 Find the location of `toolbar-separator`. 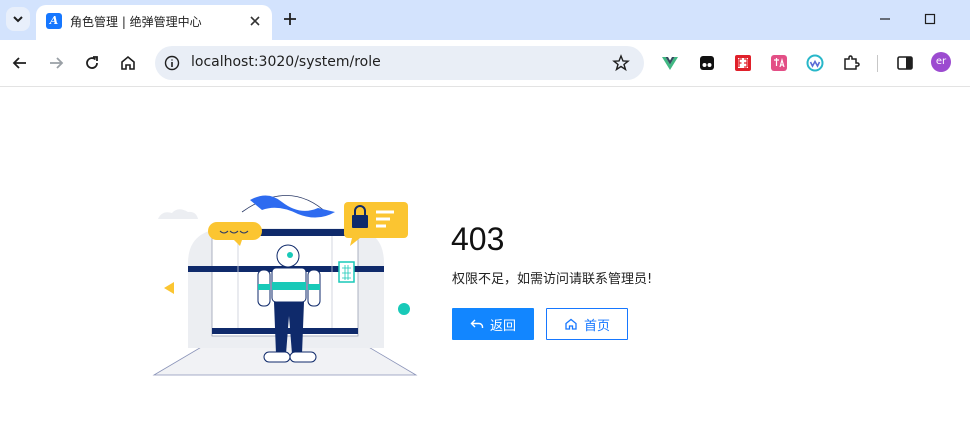

toolbar-separator is located at coordinates (877, 63).